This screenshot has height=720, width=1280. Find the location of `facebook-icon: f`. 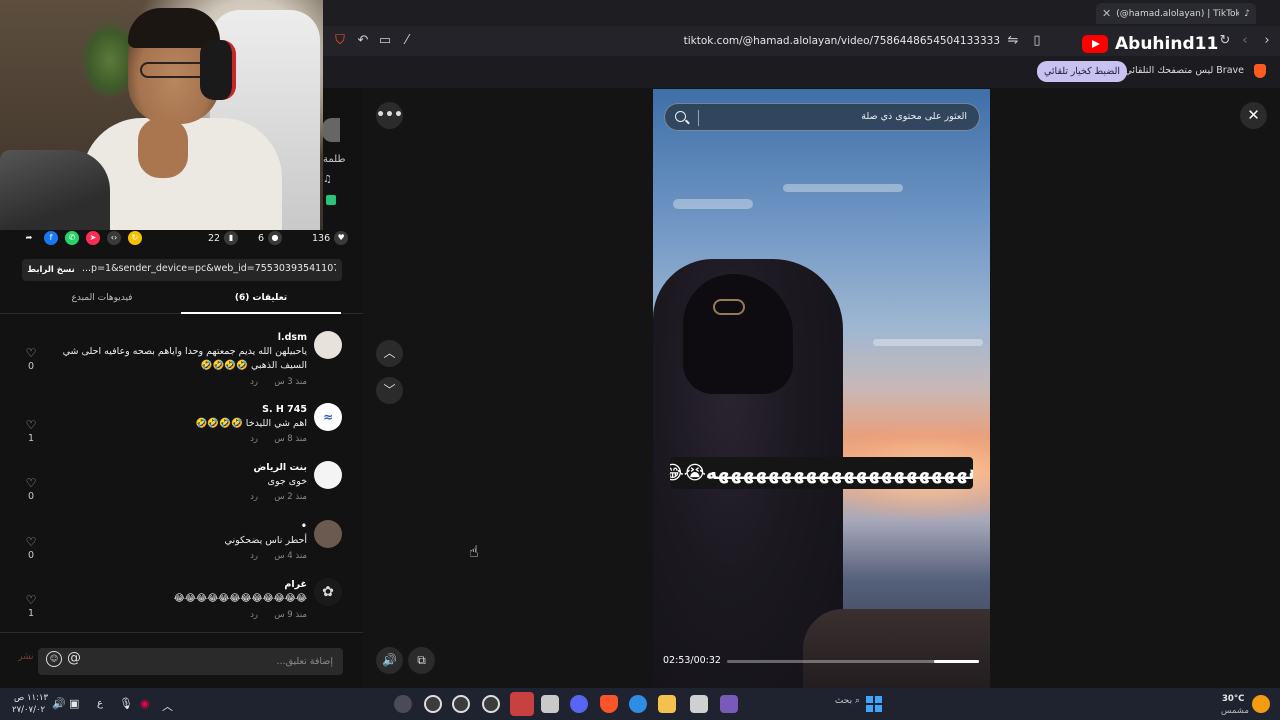

facebook-icon: f is located at coordinates (51, 238).